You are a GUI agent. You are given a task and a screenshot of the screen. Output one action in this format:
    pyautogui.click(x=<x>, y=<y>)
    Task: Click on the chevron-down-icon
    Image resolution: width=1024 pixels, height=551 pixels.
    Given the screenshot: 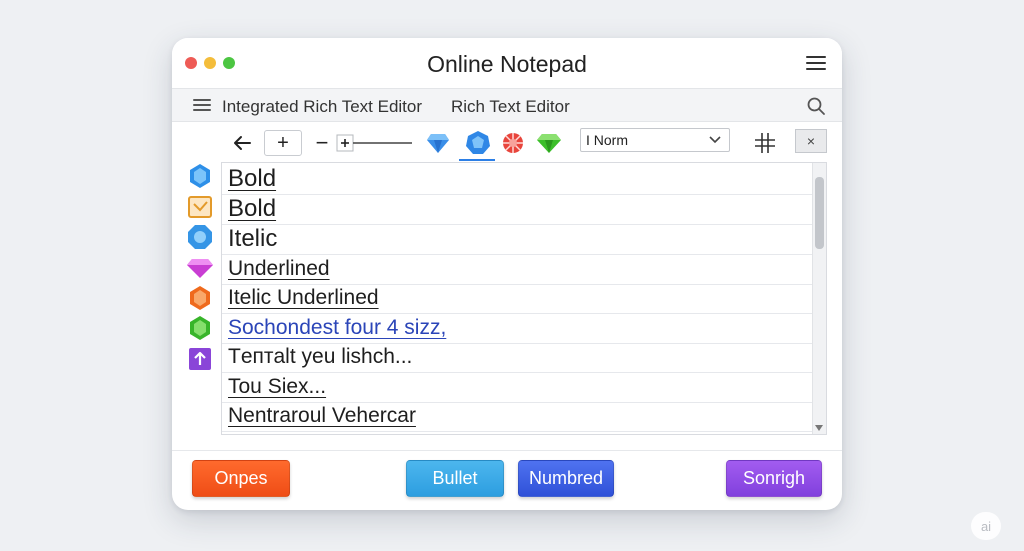 What is the action you would take?
    pyautogui.click(x=715, y=140)
    